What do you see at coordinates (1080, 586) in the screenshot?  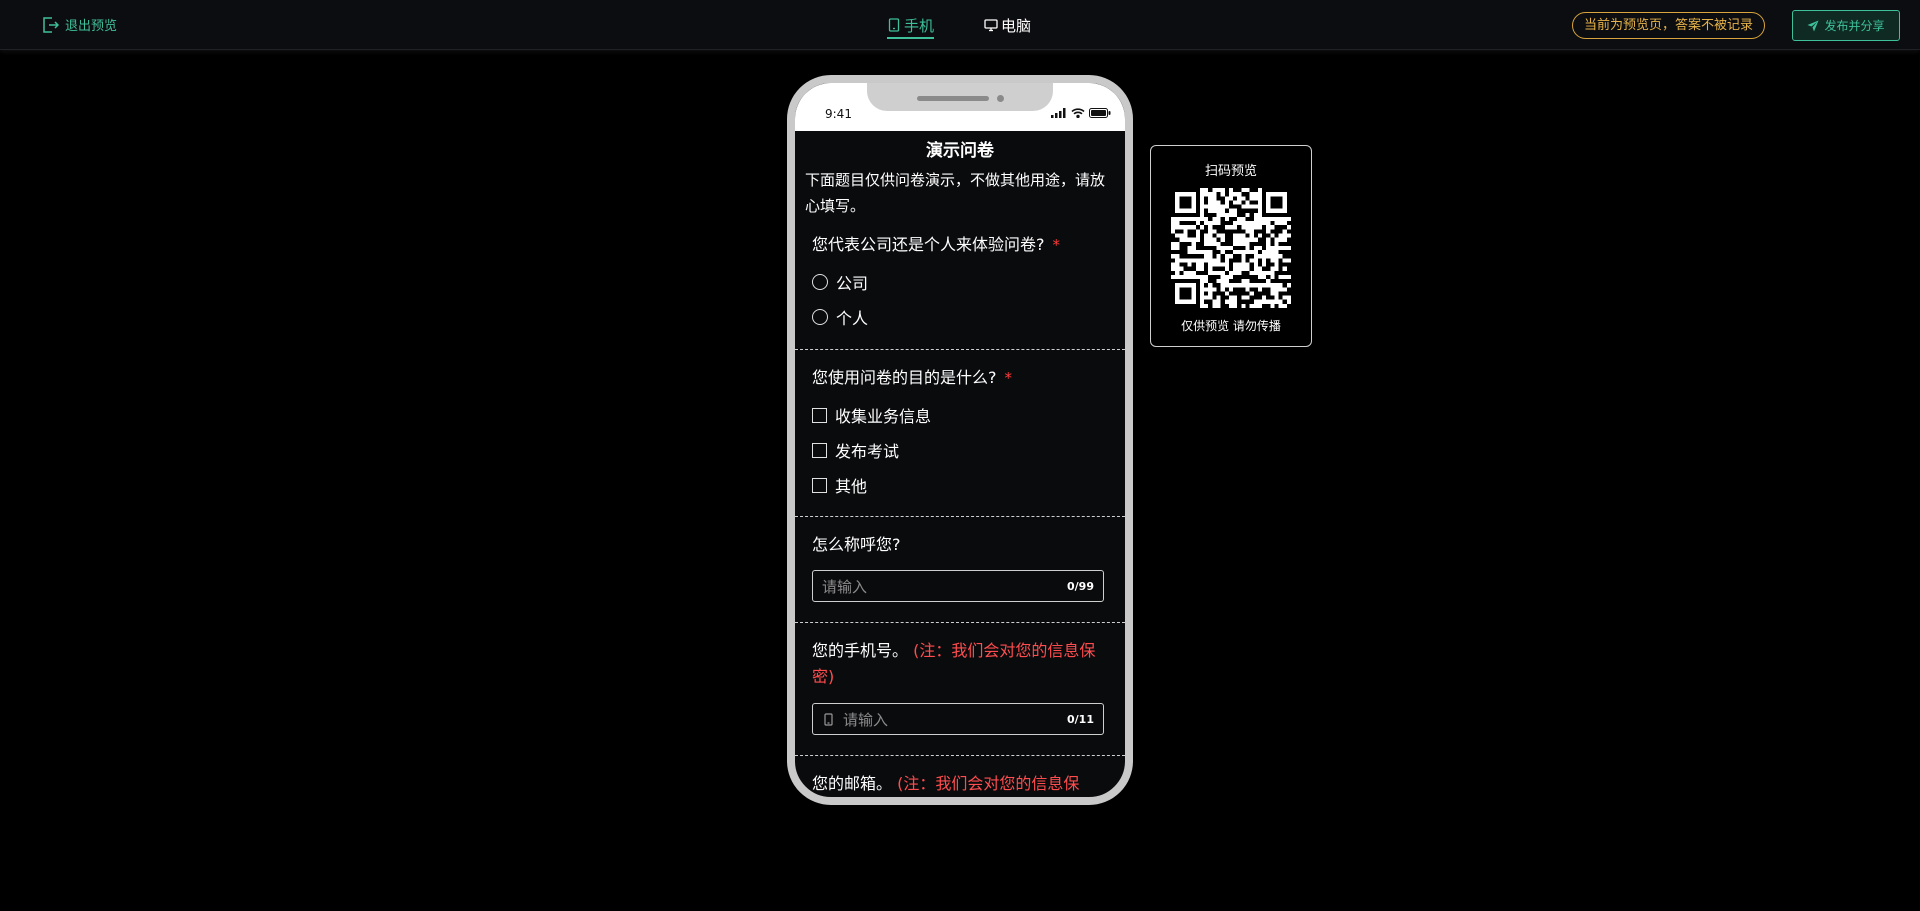 I see `char-counter: 0/99` at bounding box center [1080, 586].